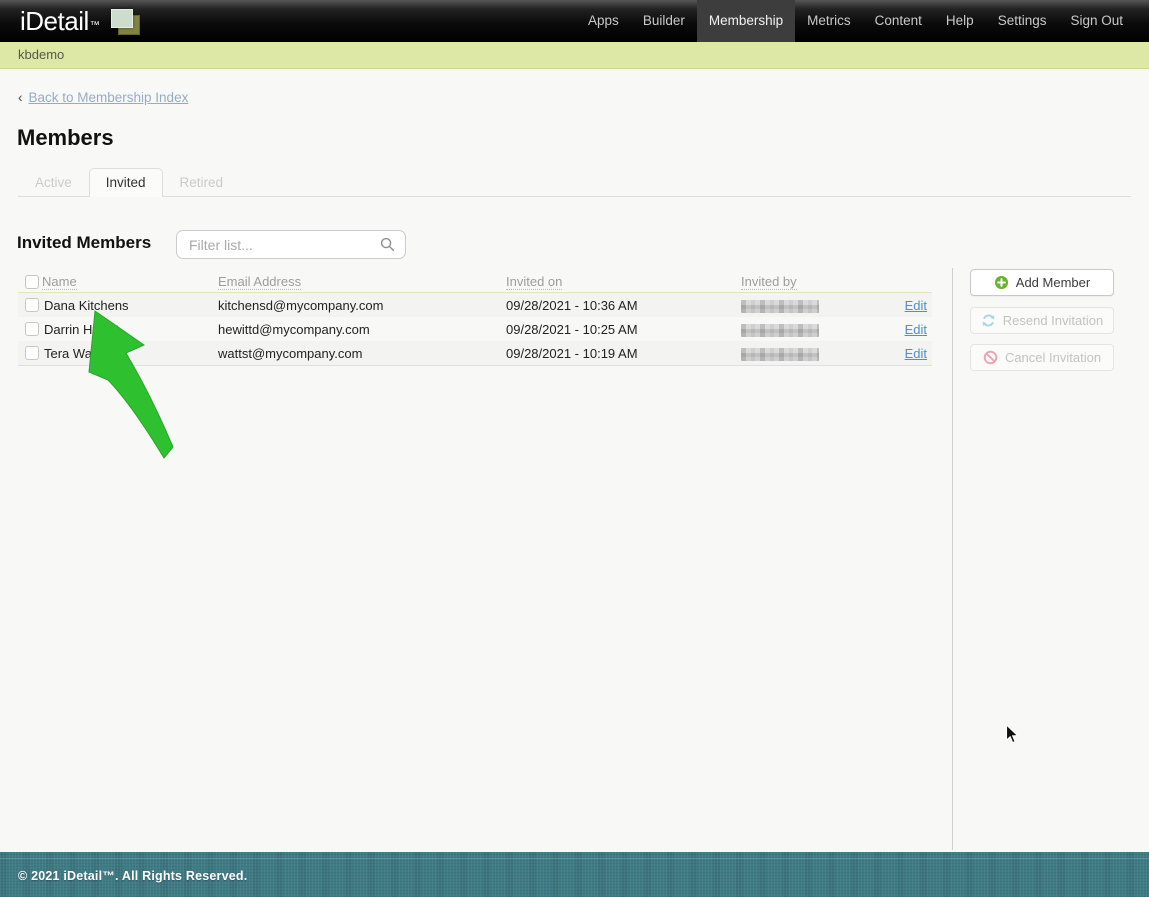 This screenshot has width=1149, height=897. What do you see at coordinates (898, 21) in the screenshot?
I see `nav-item-content: Content` at bounding box center [898, 21].